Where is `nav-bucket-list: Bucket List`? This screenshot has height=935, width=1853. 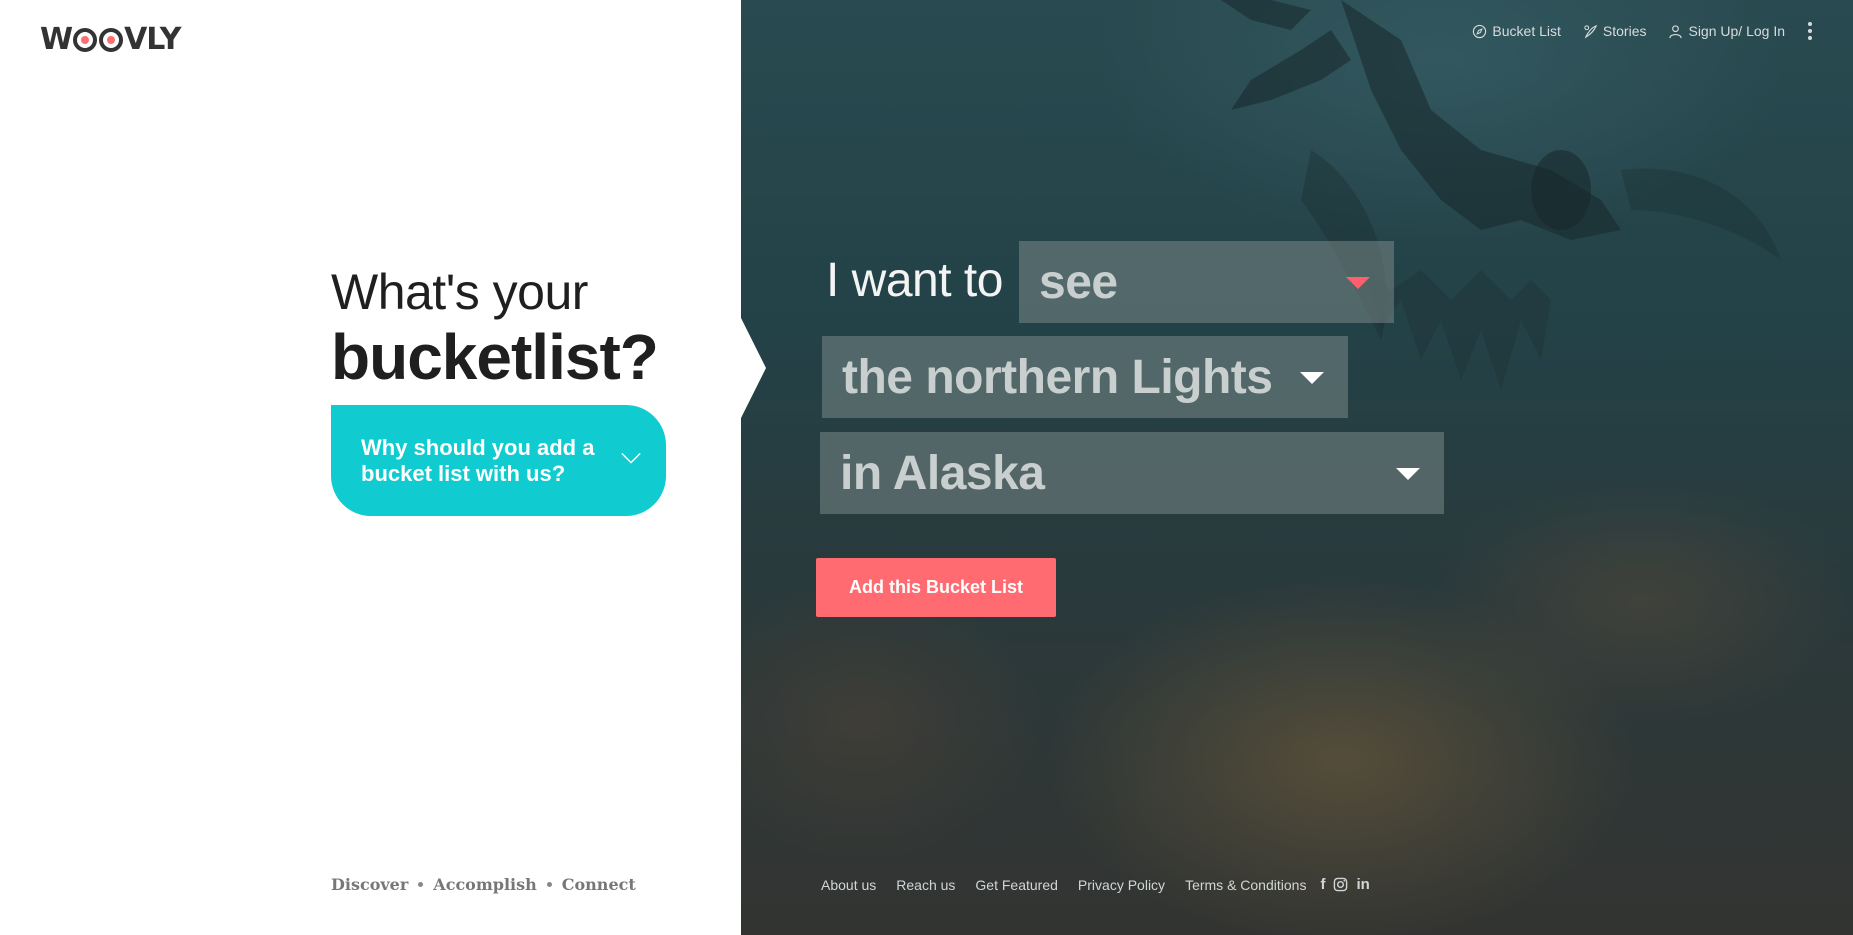
nav-bucket-list: Bucket List is located at coordinates (1516, 31).